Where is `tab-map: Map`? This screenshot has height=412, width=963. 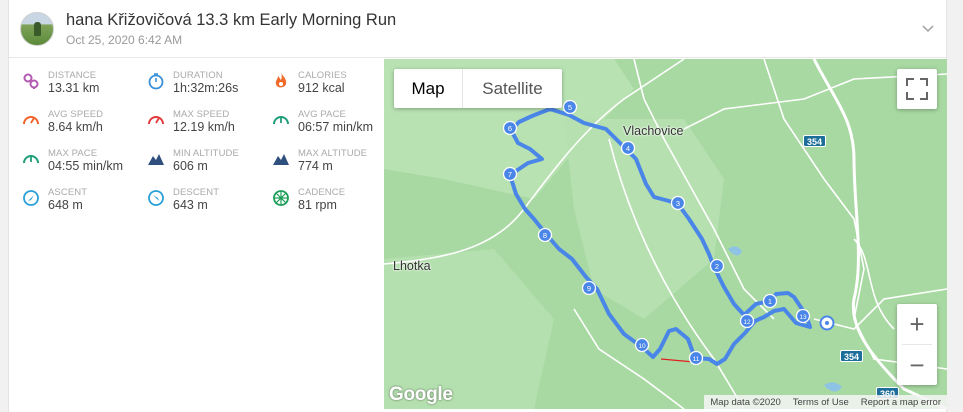
tab-map: Map is located at coordinates (428, 88).